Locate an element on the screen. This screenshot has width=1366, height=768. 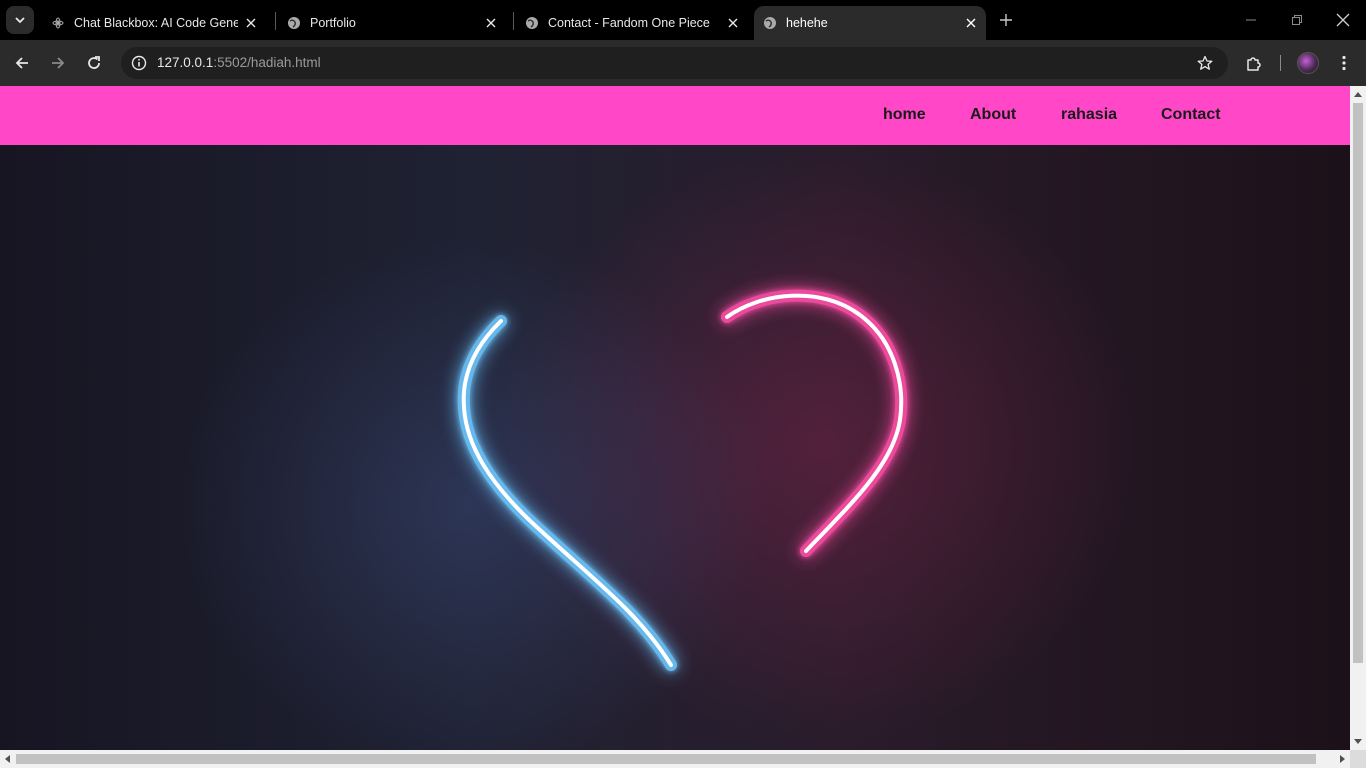
chevron-down-icon is located at coordinates (20, 20).